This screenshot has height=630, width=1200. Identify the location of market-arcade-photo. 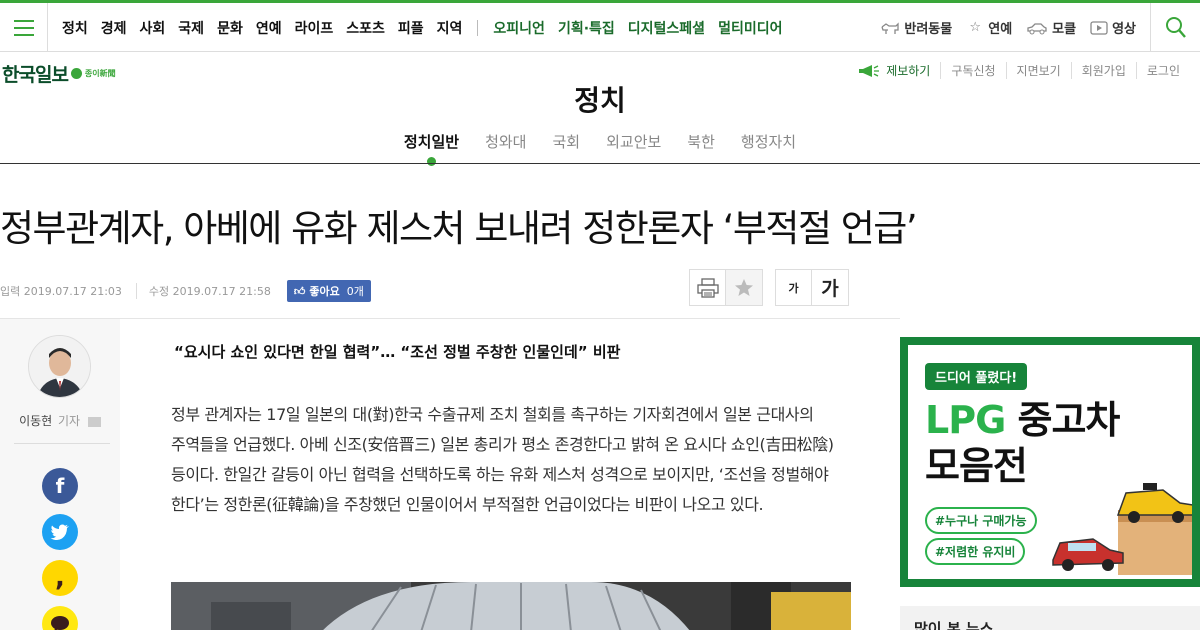
(511, 606).